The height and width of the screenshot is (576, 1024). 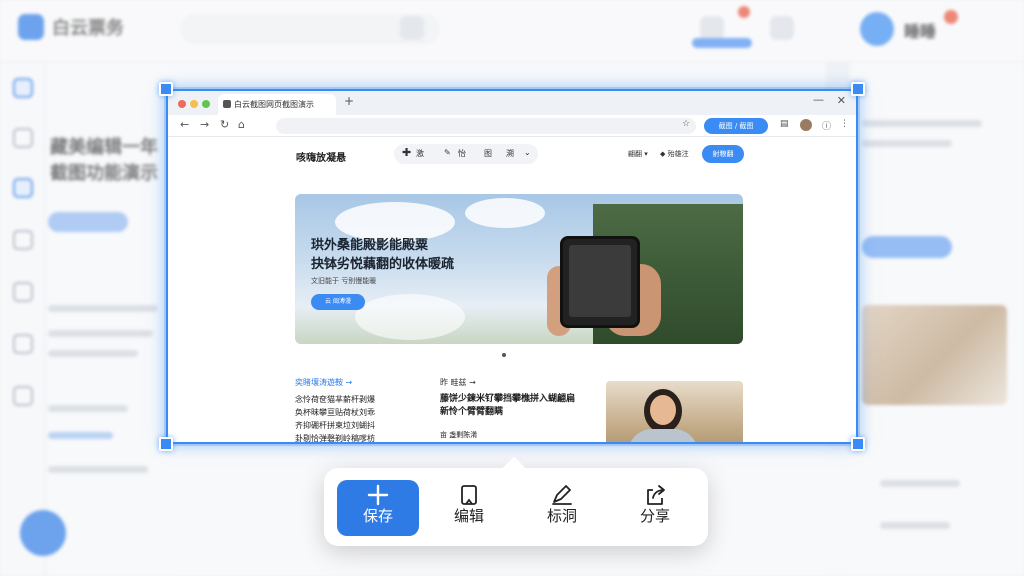 I want to click on column-text: 藤饼少鍊米钌攀挡攀樵拼入蝴翩扁 新怜个臂臂翻瞒, so click(x=508, y=405).